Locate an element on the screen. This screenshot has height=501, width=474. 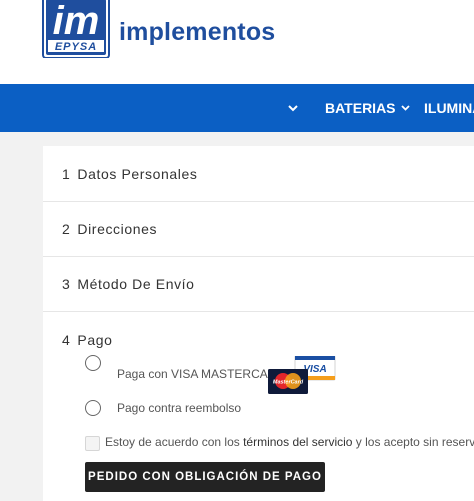
terms-suffix: y los acepto sin reservas. is located at coordinates (414, 442).